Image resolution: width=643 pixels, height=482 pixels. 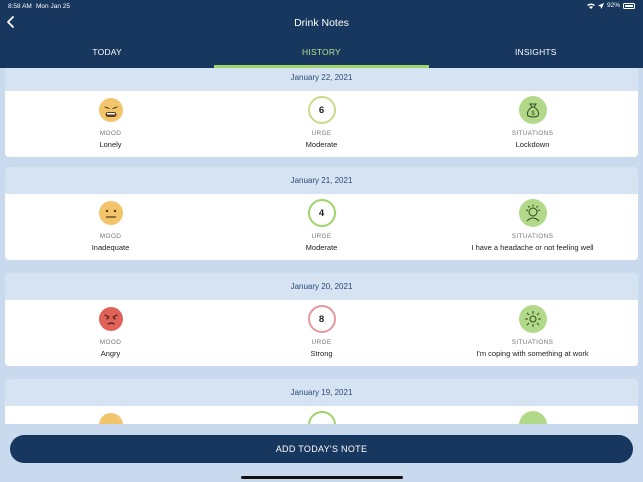 I want to click on entry-body, so click(x=321, y=415).